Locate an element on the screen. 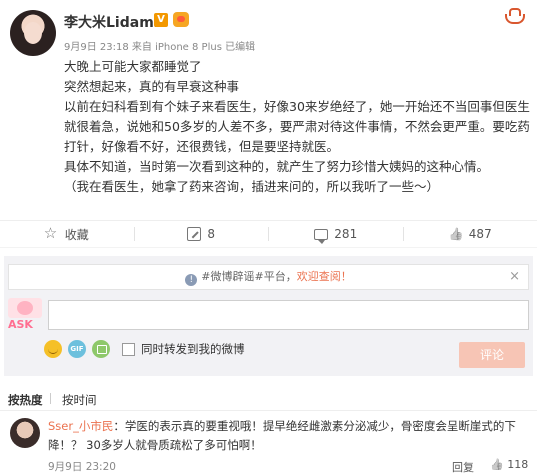  comment-time: 9月9日 23:20 is located at coordinates (82, 467).